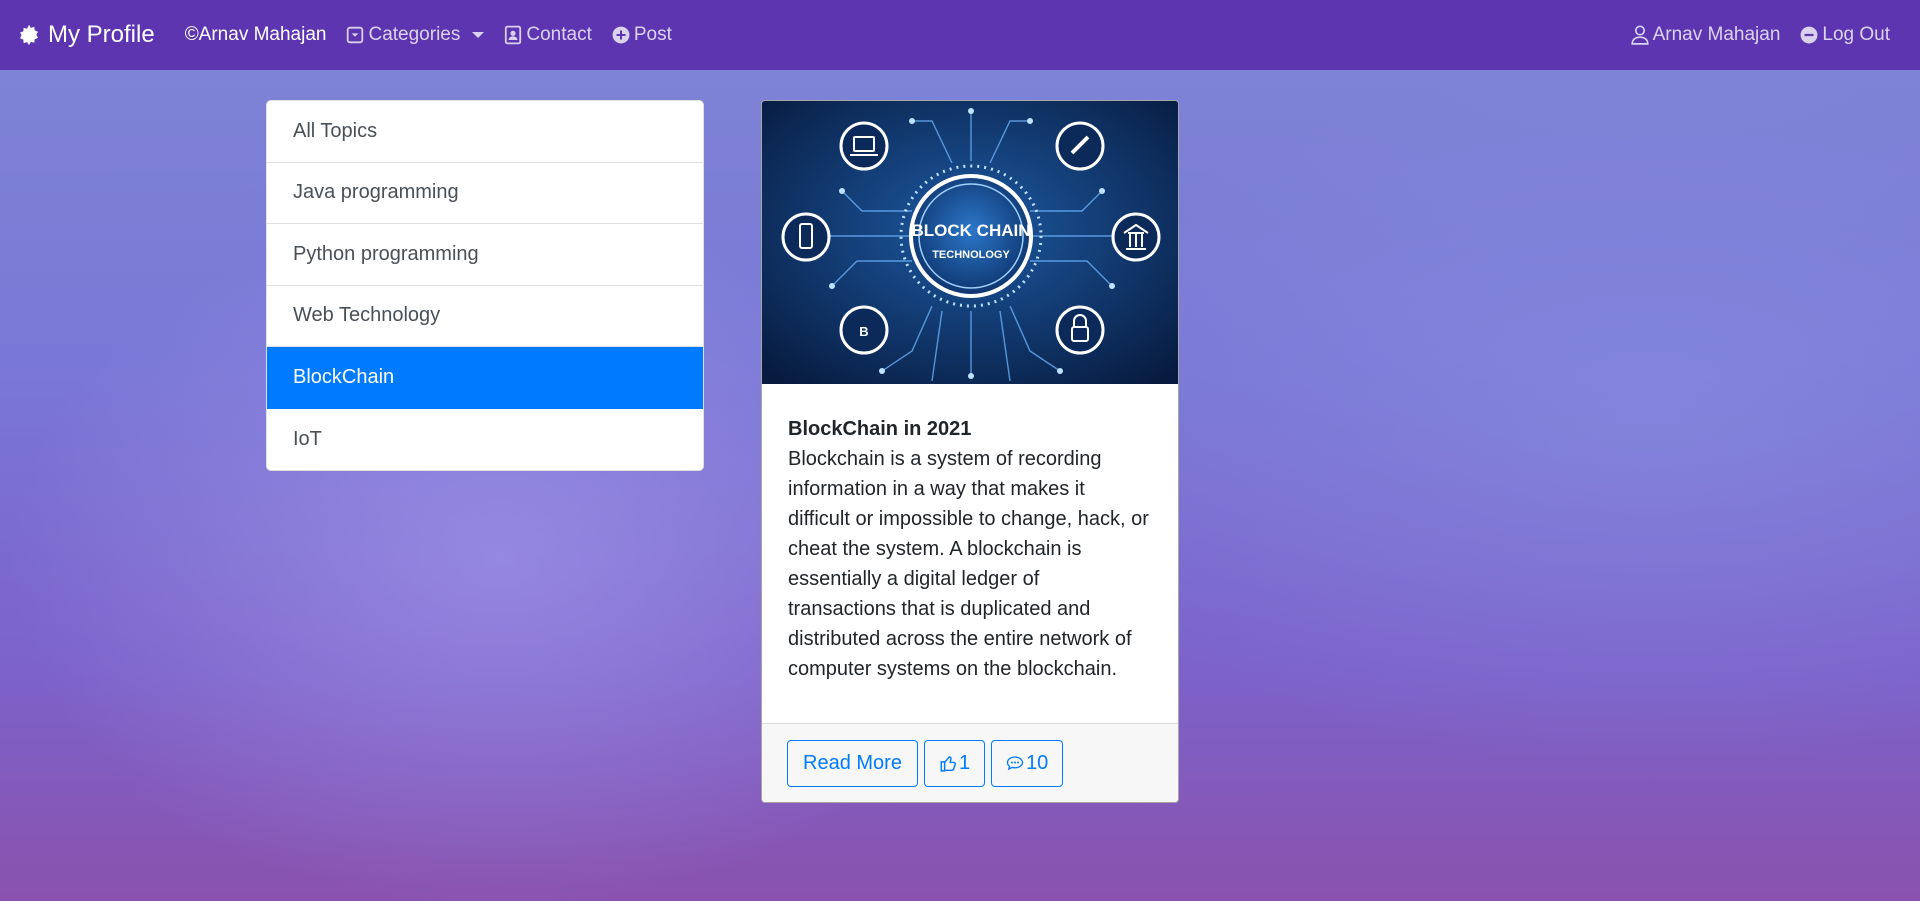 This screenshot has height=901, width=1920. Describe the element at coordinates (485, 255) in the screenshot. I see `category-item-python: Python programming` at that location.